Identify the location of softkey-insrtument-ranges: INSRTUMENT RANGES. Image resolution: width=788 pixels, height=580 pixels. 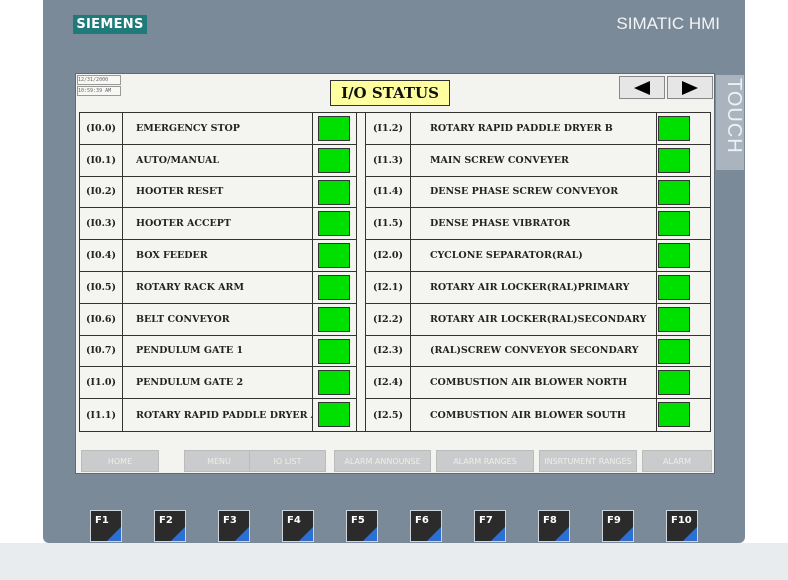
(588, 461).